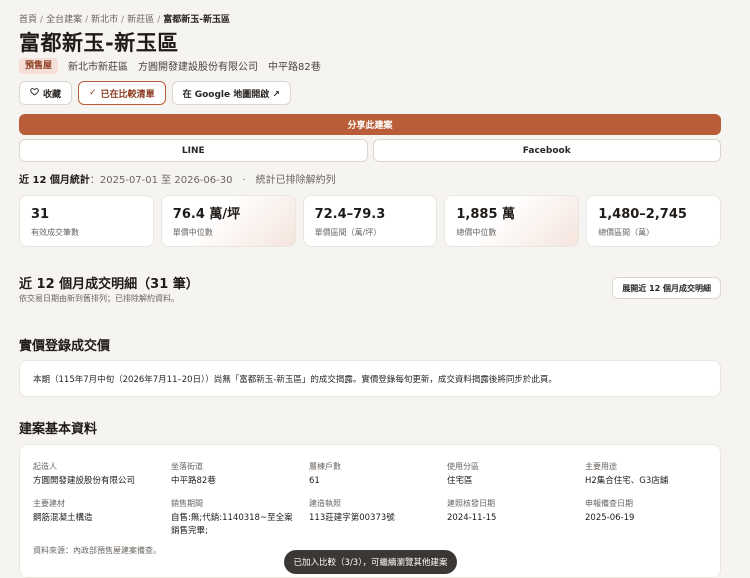  I want to click on compare-label: 已在比較清單, so click(127, 94).